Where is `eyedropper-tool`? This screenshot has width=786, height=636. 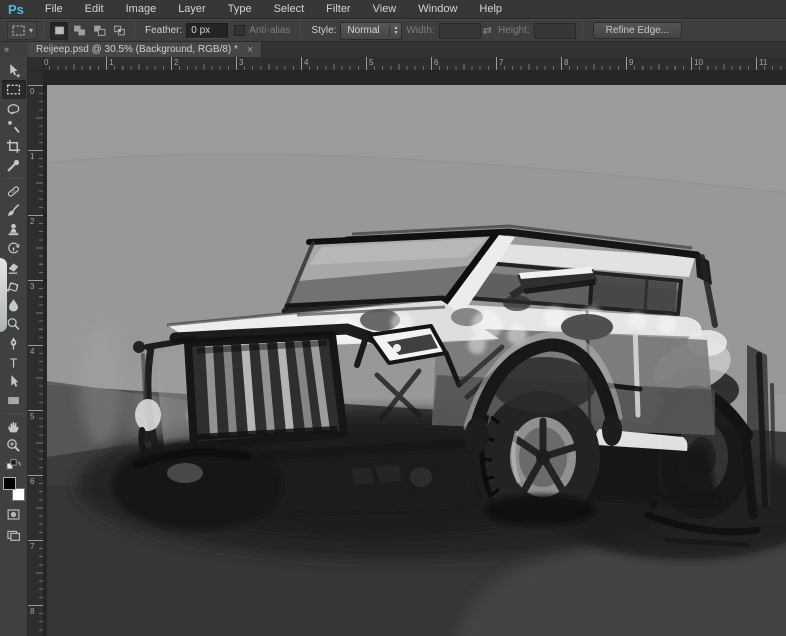
eyedropper-tool is located at coordinates (14, 165).